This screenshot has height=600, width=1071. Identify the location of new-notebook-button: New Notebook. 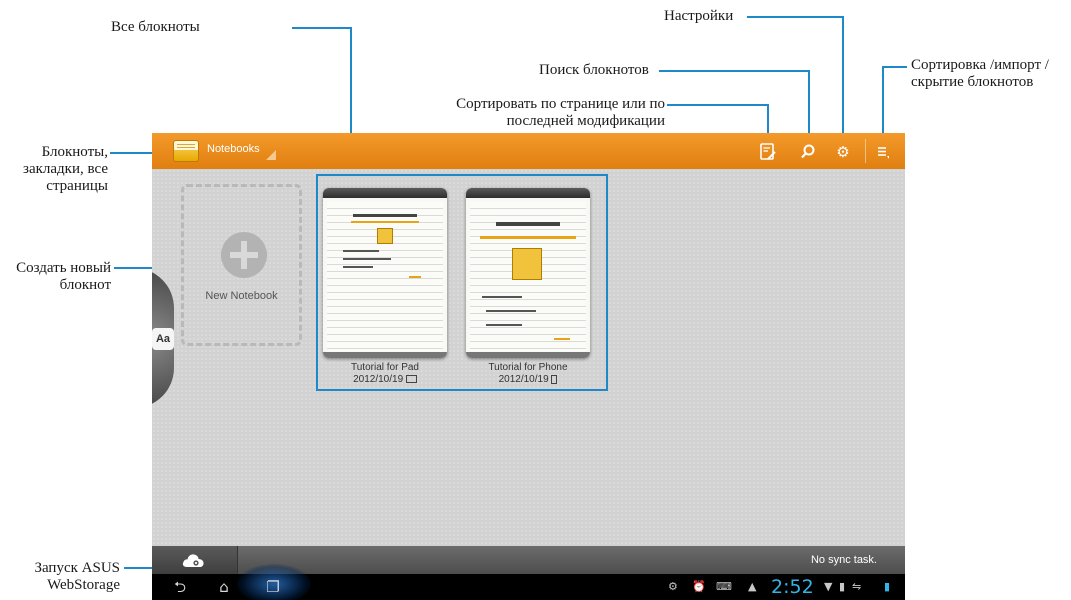
(241, 265).